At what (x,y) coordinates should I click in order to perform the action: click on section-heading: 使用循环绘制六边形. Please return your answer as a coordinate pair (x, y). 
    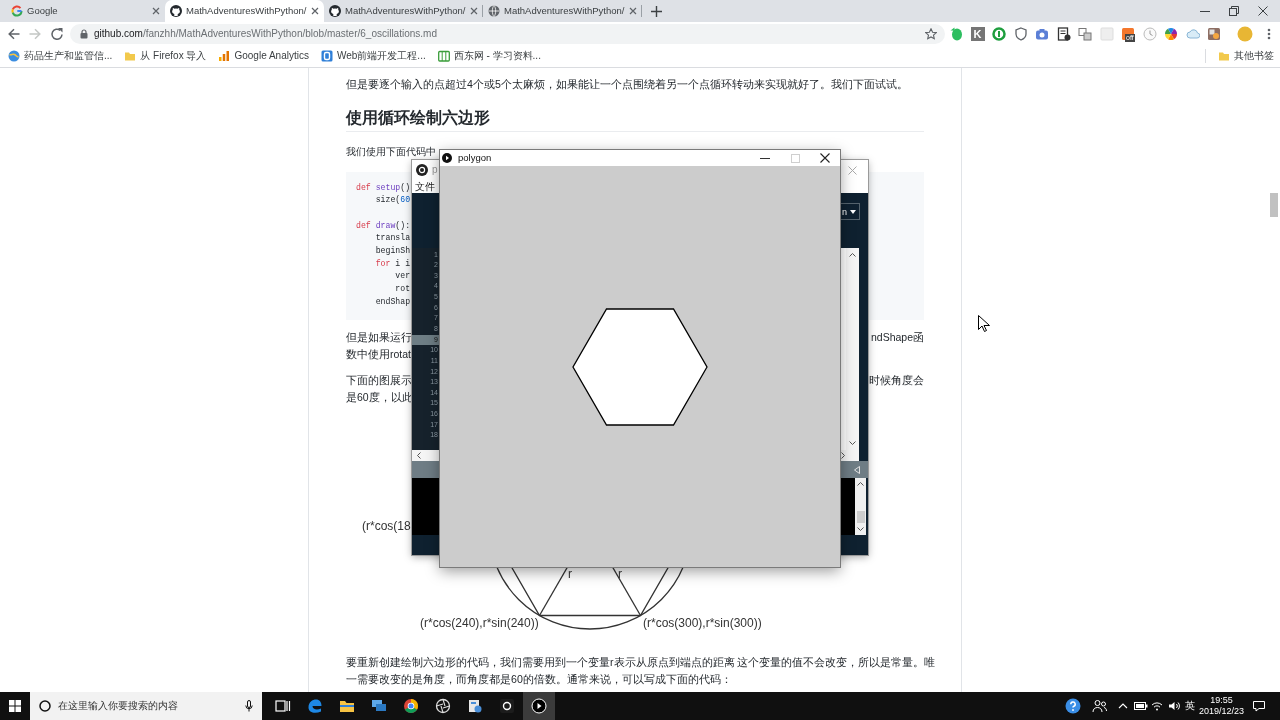
    Looking at the image, I should click on (418, 118).